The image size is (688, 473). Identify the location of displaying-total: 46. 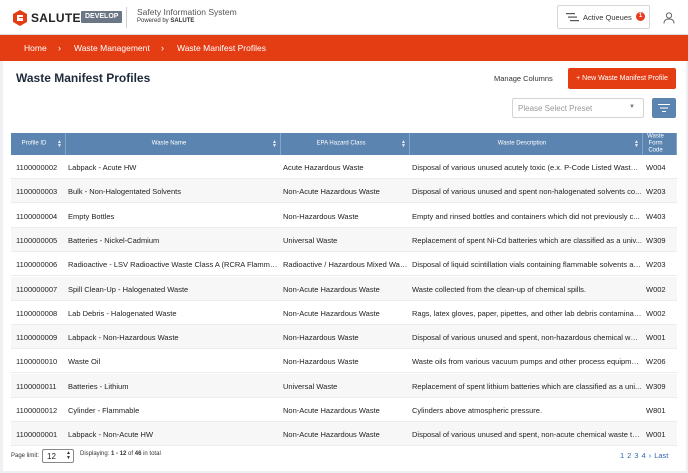
(138, 454).